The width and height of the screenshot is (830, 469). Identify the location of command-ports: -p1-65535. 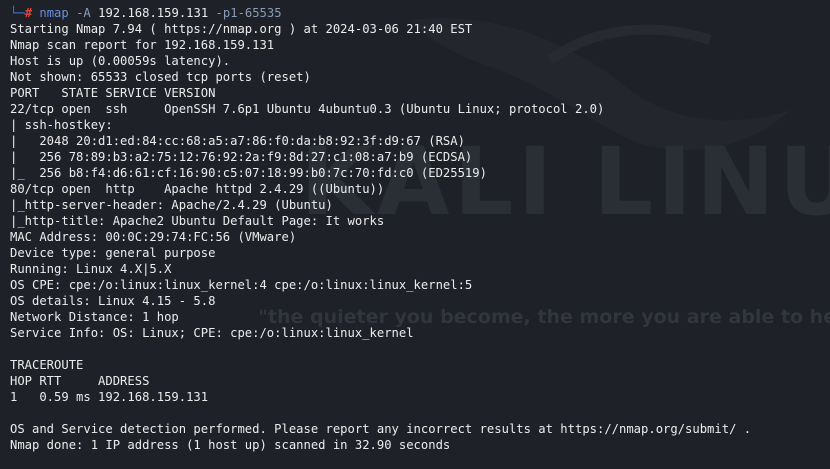
(248, 13).